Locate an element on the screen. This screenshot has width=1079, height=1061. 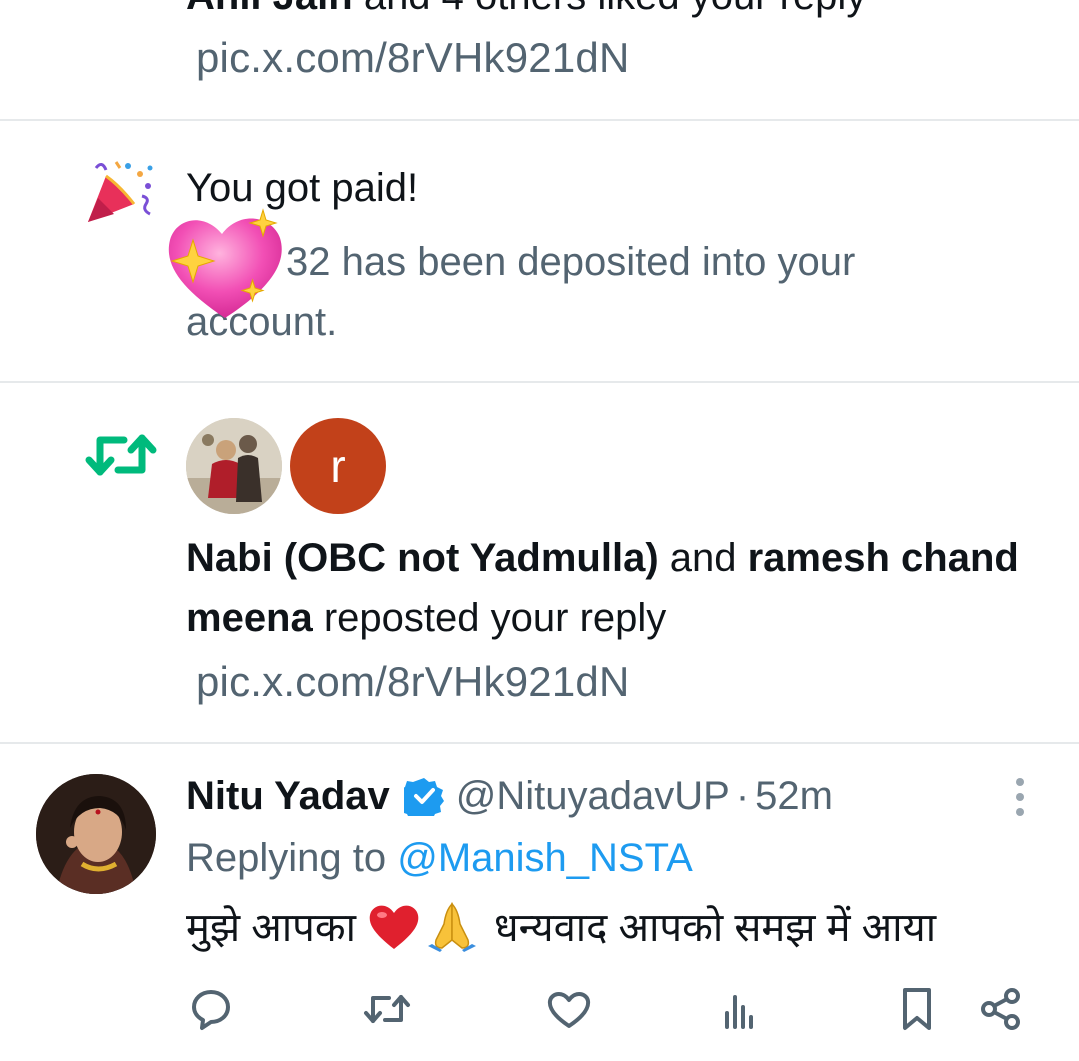
avatar-letter: r is located at coordinates (338, 466).